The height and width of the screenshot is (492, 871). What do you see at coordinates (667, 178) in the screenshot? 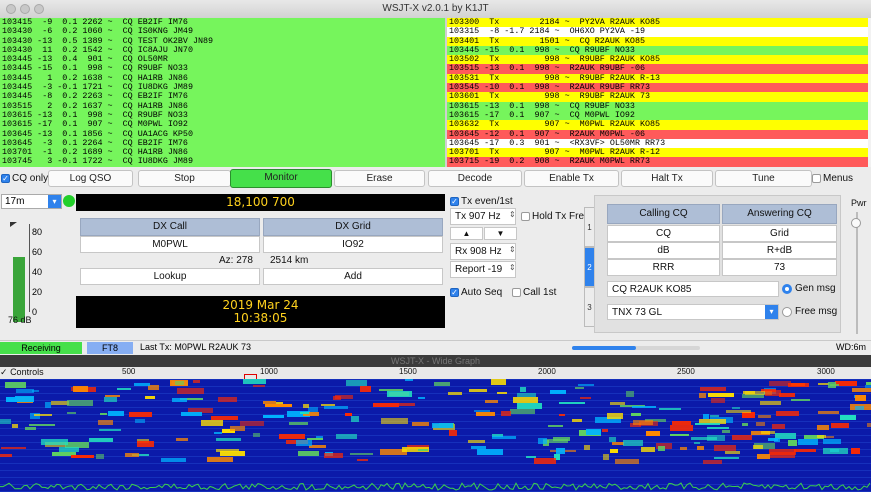
I see `halt-tx-button: Halt Tx` at bounding box center [667, 178].